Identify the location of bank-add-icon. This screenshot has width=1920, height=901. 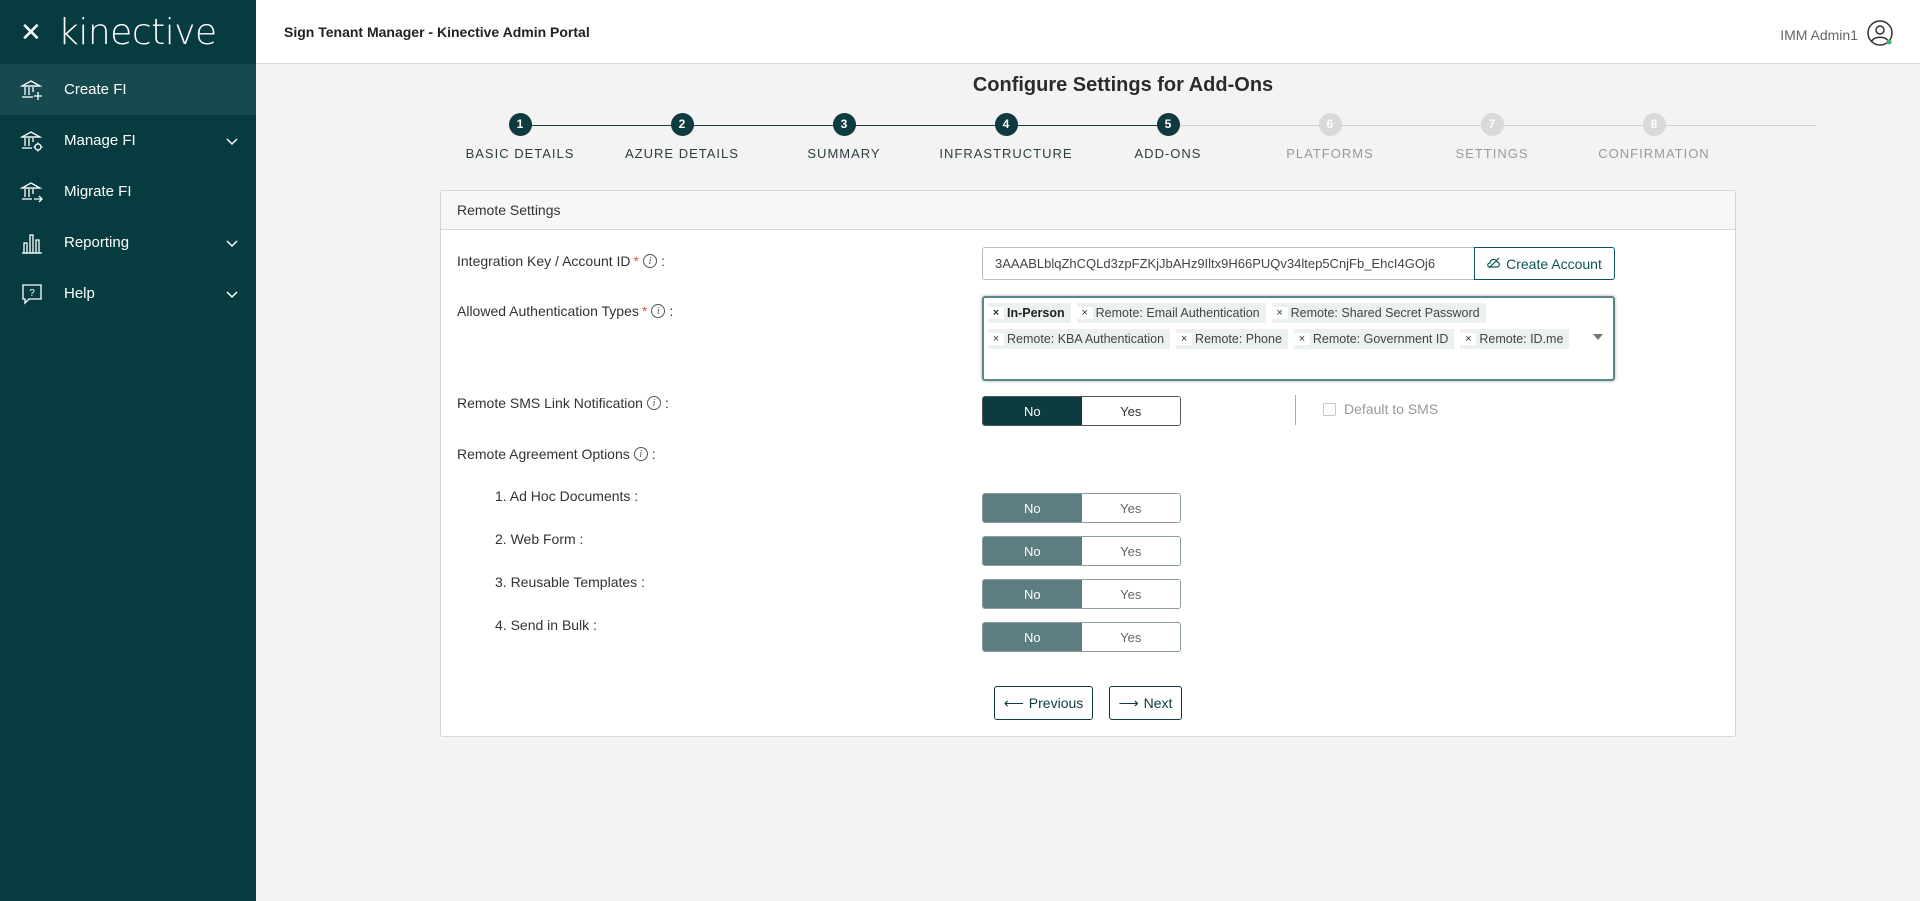
(32, 90).